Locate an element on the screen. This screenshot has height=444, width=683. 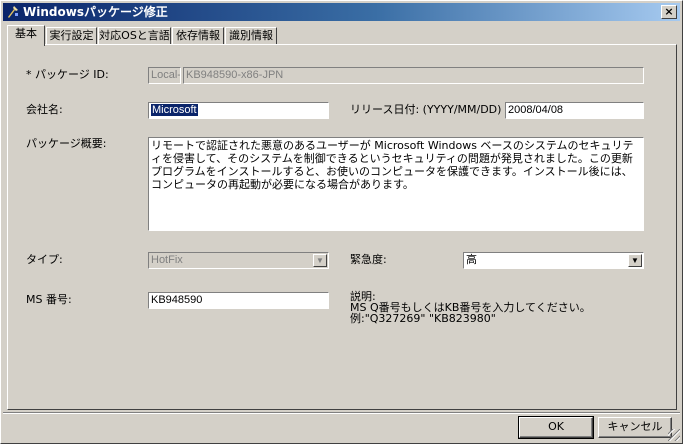
tab-identification-info: 識別情報 is located at coordinates (251, 35).